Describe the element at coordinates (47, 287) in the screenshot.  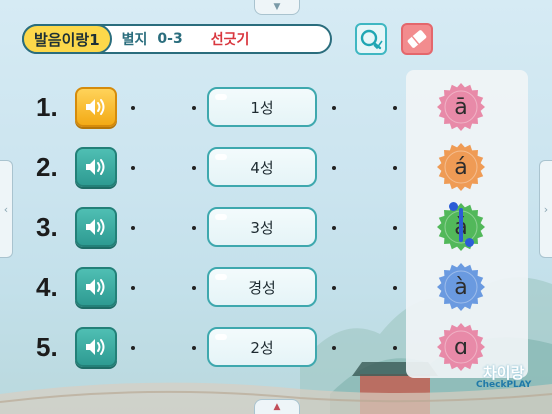
I see `row-number: 4.` at that location.